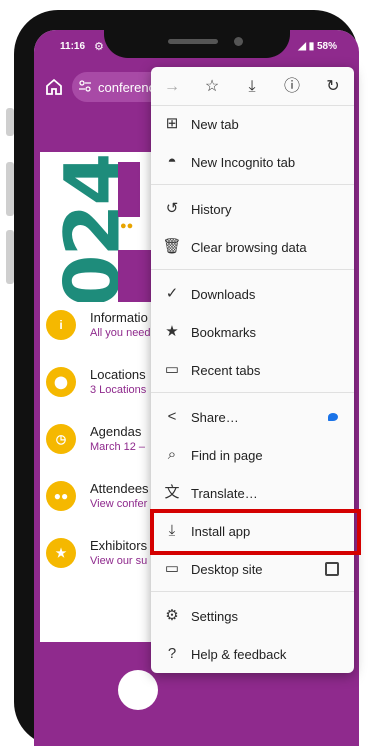 This screenshot has width=372, height=746. What do you see at coordinates (118, 447) in the screenshot?
I see `list-item-subtitle: March 12 –` at bounding box center [118, 447].